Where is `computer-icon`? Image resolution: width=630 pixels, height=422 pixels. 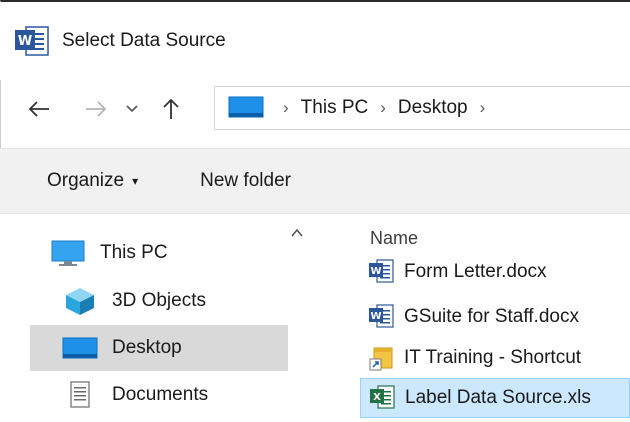
computer-icon is located at coordinates (68, 253).